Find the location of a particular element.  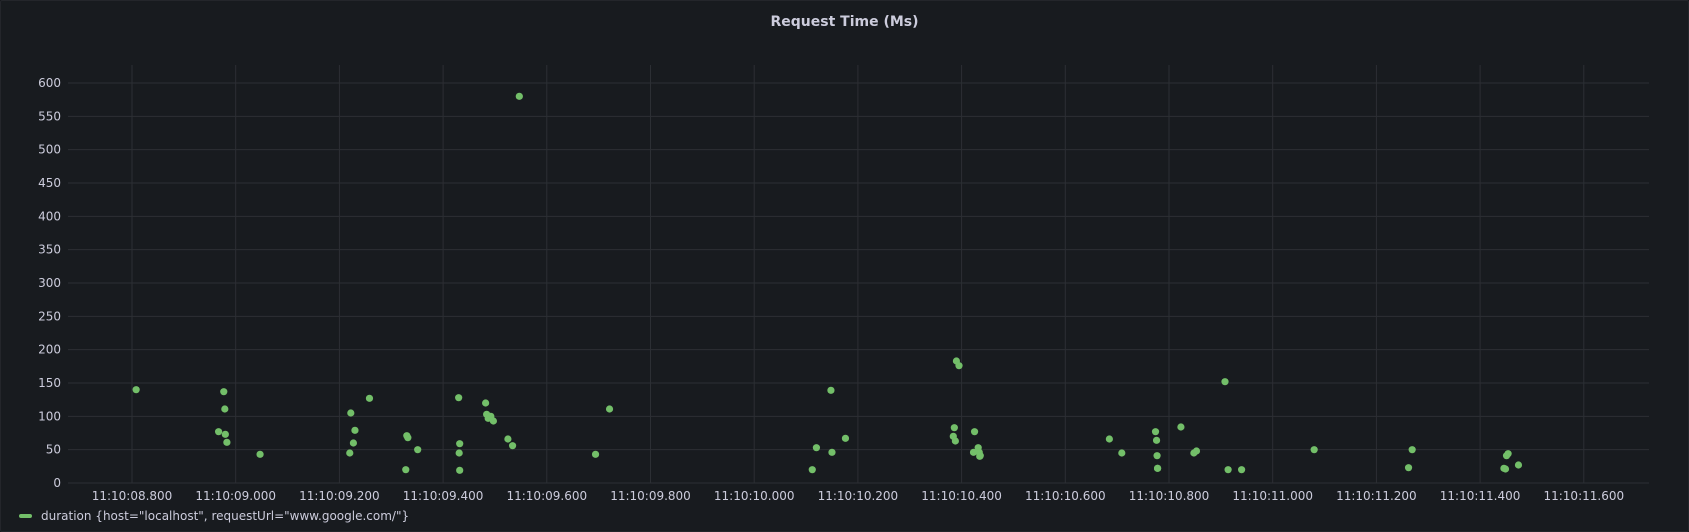

y-axis: 0 50 100 150 200 250 300 350 400 450 500 550 600 is located at coordinates (49, 283).